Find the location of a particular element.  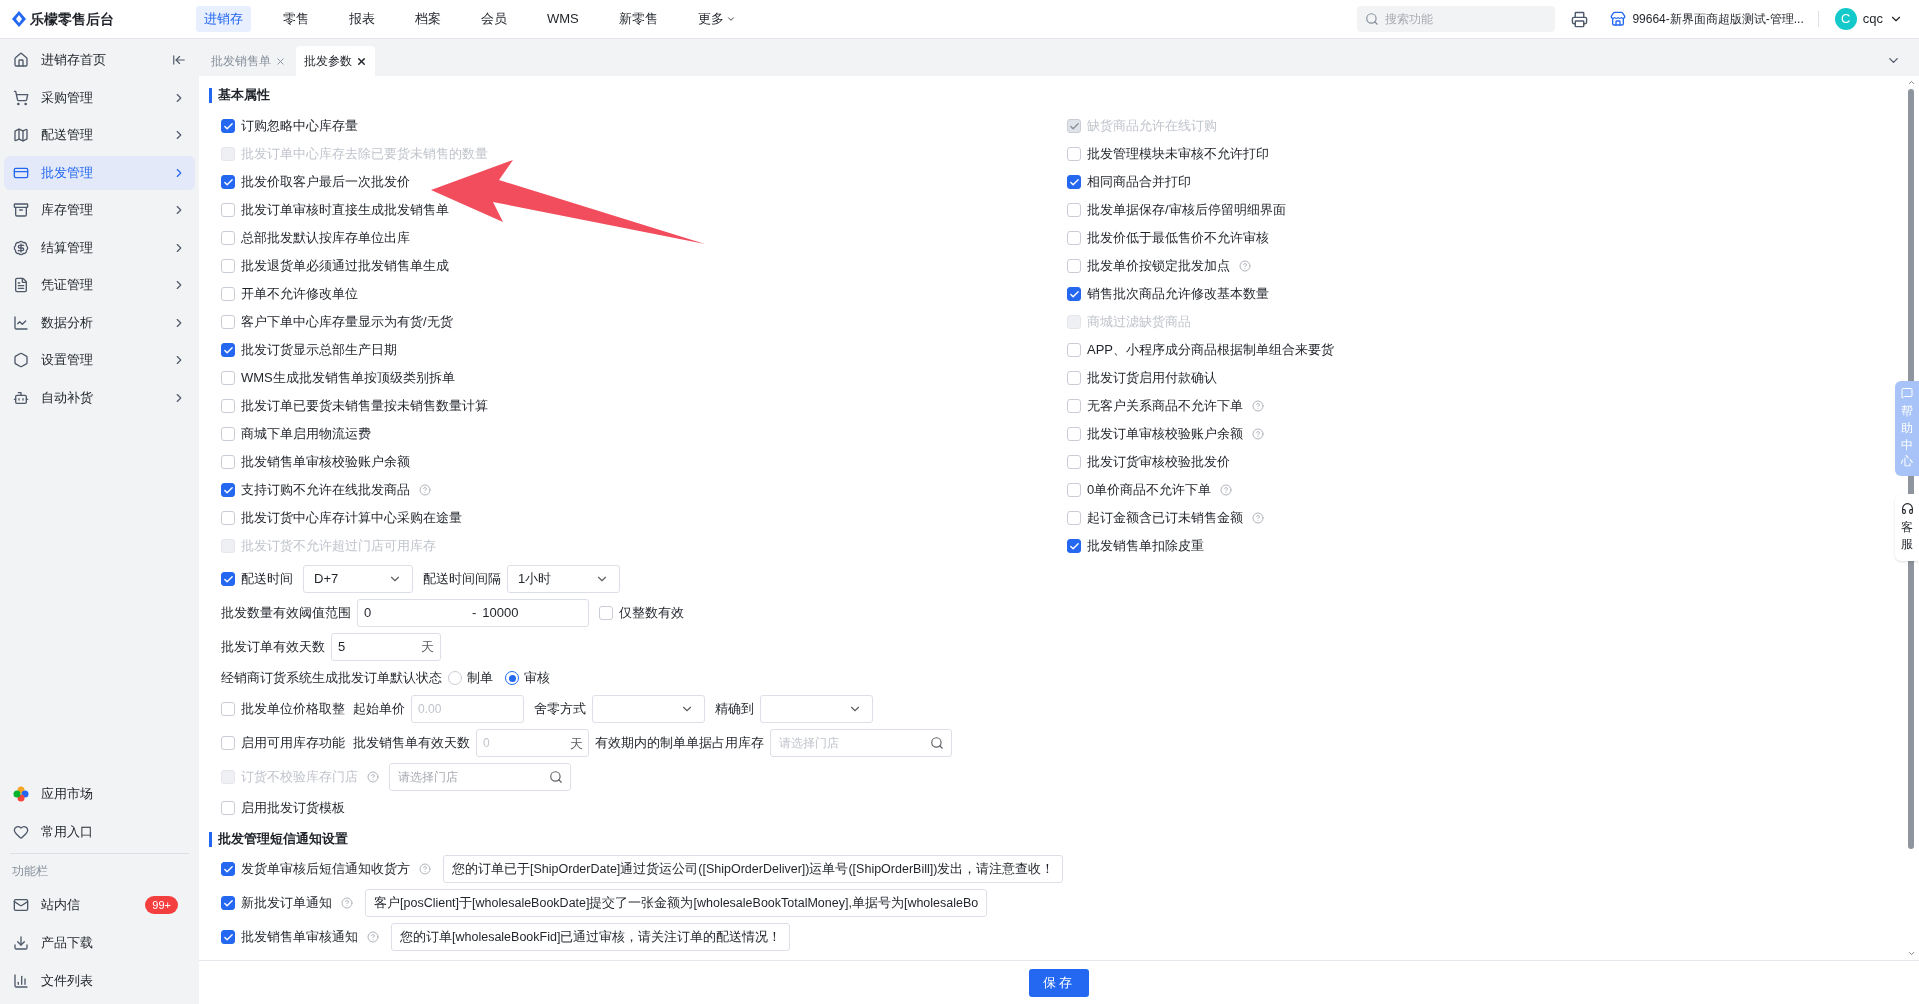

dollar-icon is located at coordinates (21, 247).